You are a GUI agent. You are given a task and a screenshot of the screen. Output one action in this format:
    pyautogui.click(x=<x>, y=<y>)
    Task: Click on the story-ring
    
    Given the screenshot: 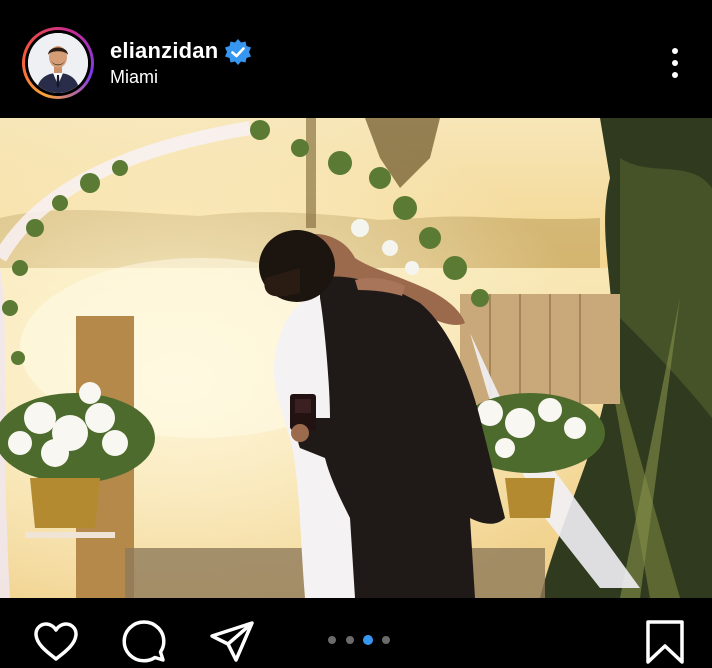 What is the action you would take?
    pyautogui.click(x=58, y=63)
    